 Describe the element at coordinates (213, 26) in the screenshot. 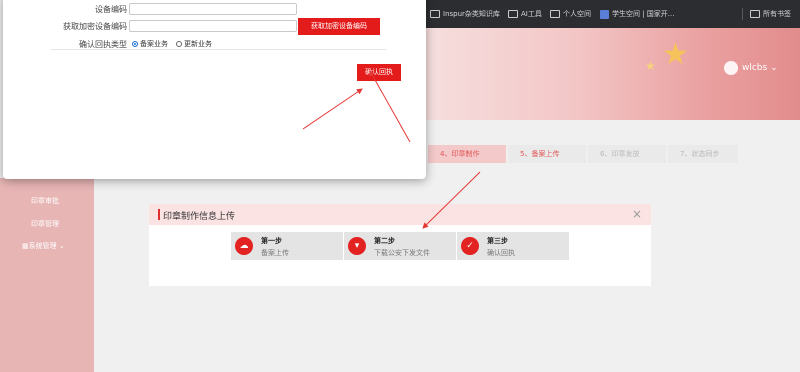

I see `encrypted-code-input` at that location.